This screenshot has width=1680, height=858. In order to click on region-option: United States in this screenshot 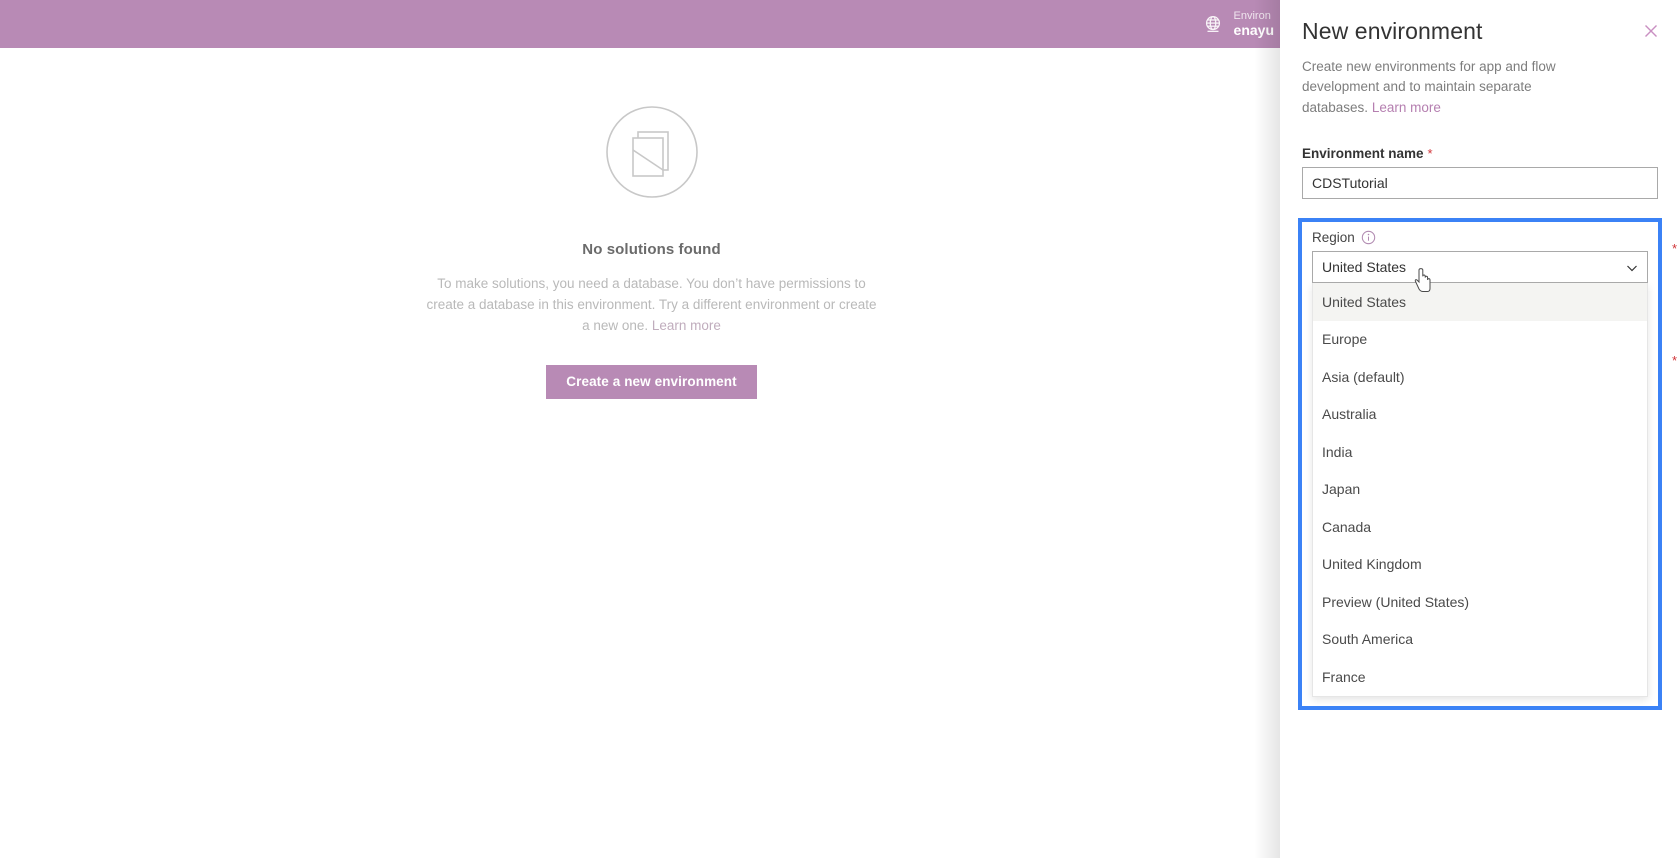, I will do `click(1480, 302)`.